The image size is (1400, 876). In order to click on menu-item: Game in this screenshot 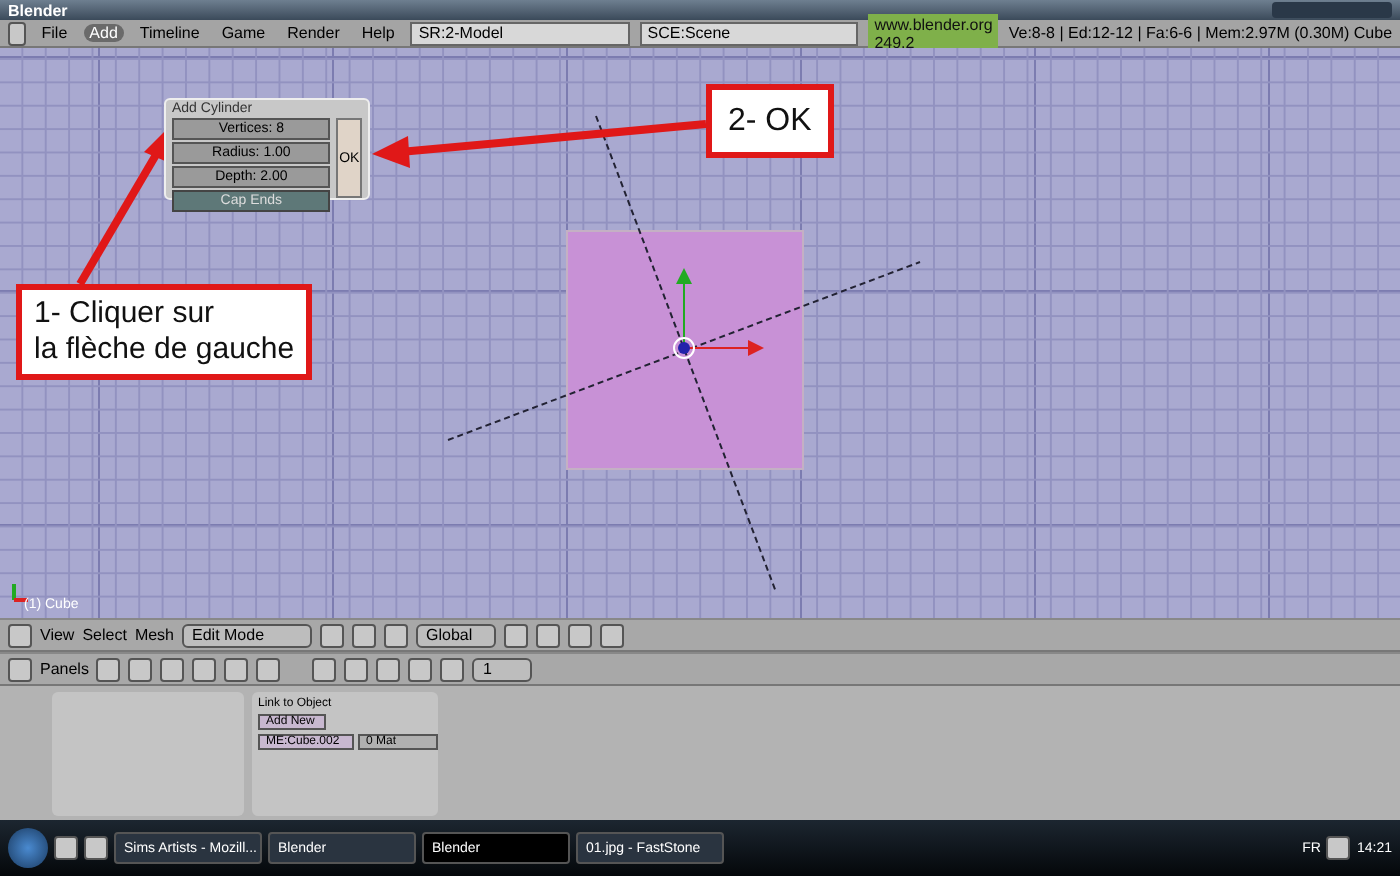, I will do `click(243, 33)`.